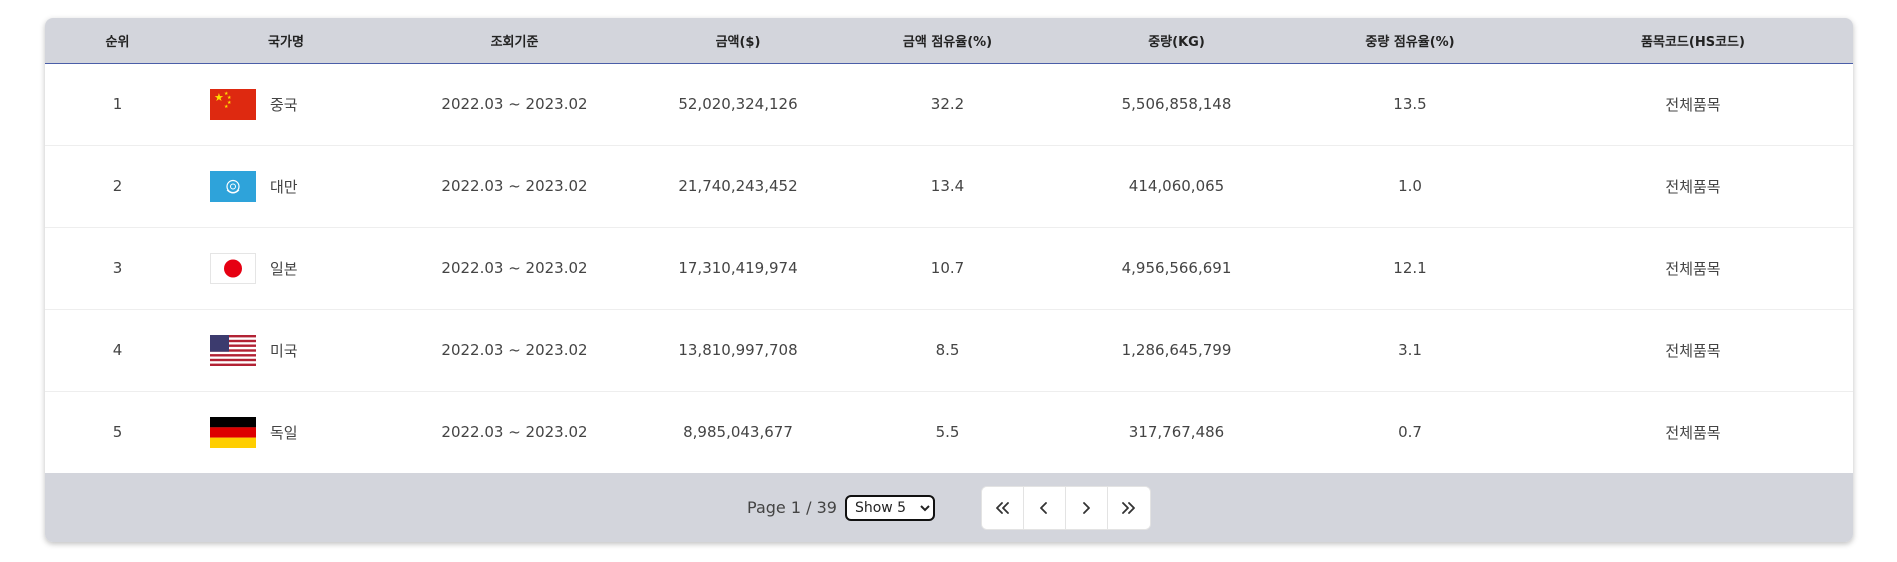 This screenshot has height=562, width=1897. I want to click on amount-share-cell: 32.2, so click(947, 104).